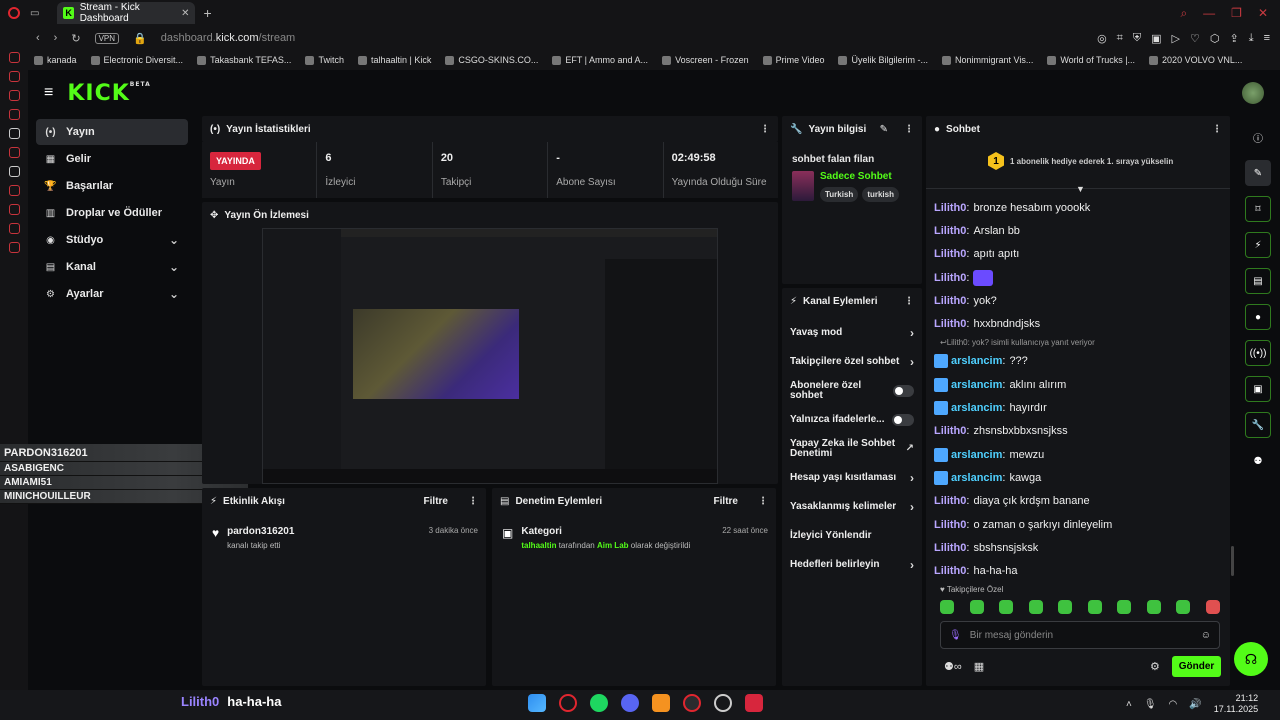 The width and height of the screenshot is (1280, 720). I want to click on opera-logo-icon, so click(14, 13).